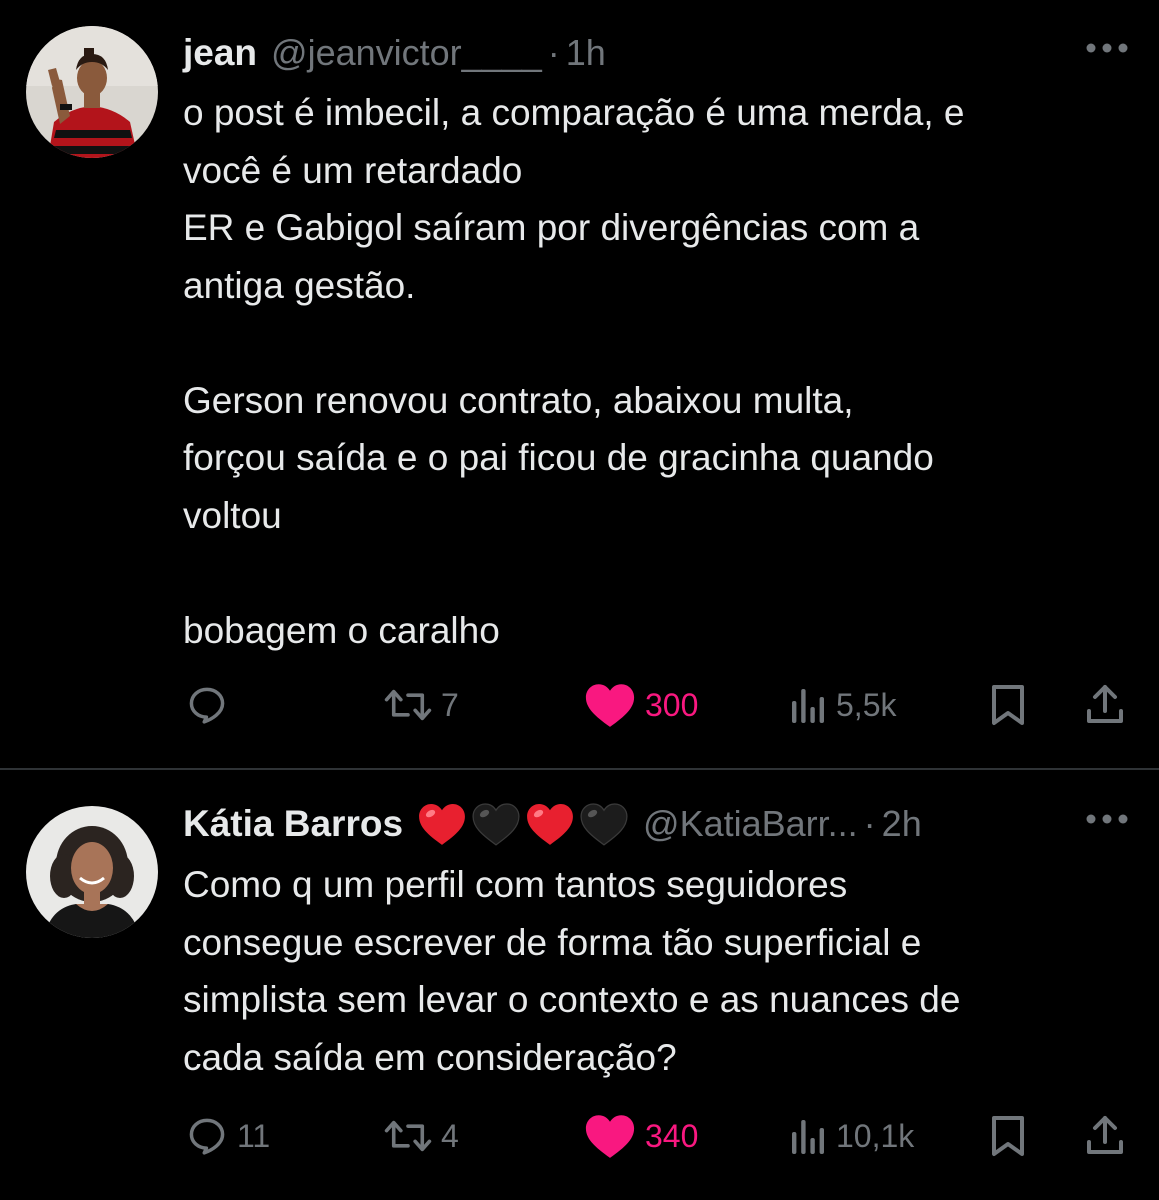 The image size is (1159, 1200). I want to click on author-handle: @jeanvictor____, so click(406, 53).